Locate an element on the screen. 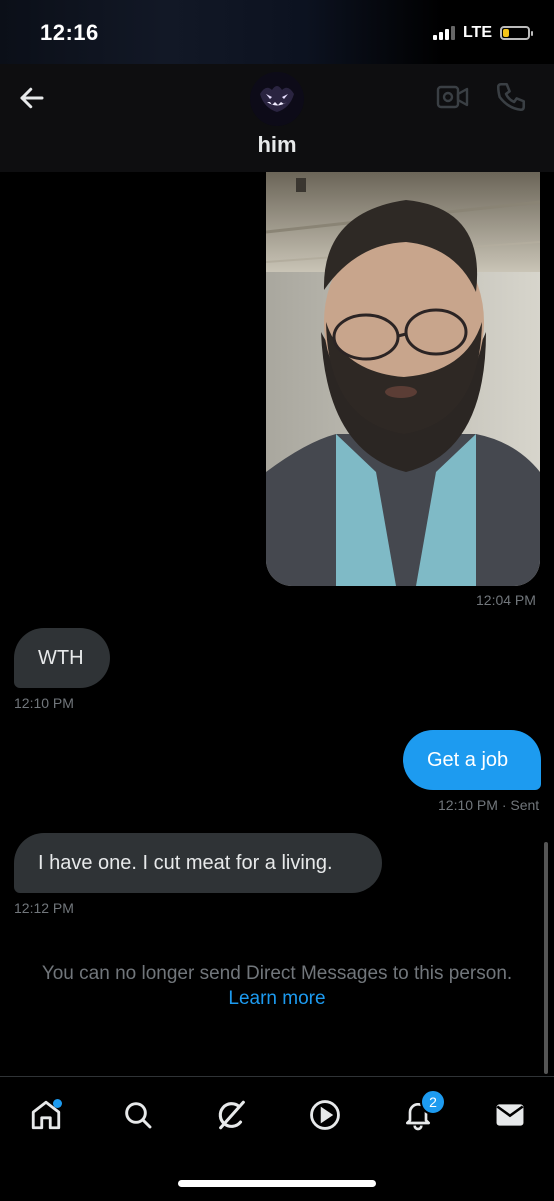 Image resolution: width=554 pixels, height=1201 pixels. nav-messages is located at coordinates (510, 1115).